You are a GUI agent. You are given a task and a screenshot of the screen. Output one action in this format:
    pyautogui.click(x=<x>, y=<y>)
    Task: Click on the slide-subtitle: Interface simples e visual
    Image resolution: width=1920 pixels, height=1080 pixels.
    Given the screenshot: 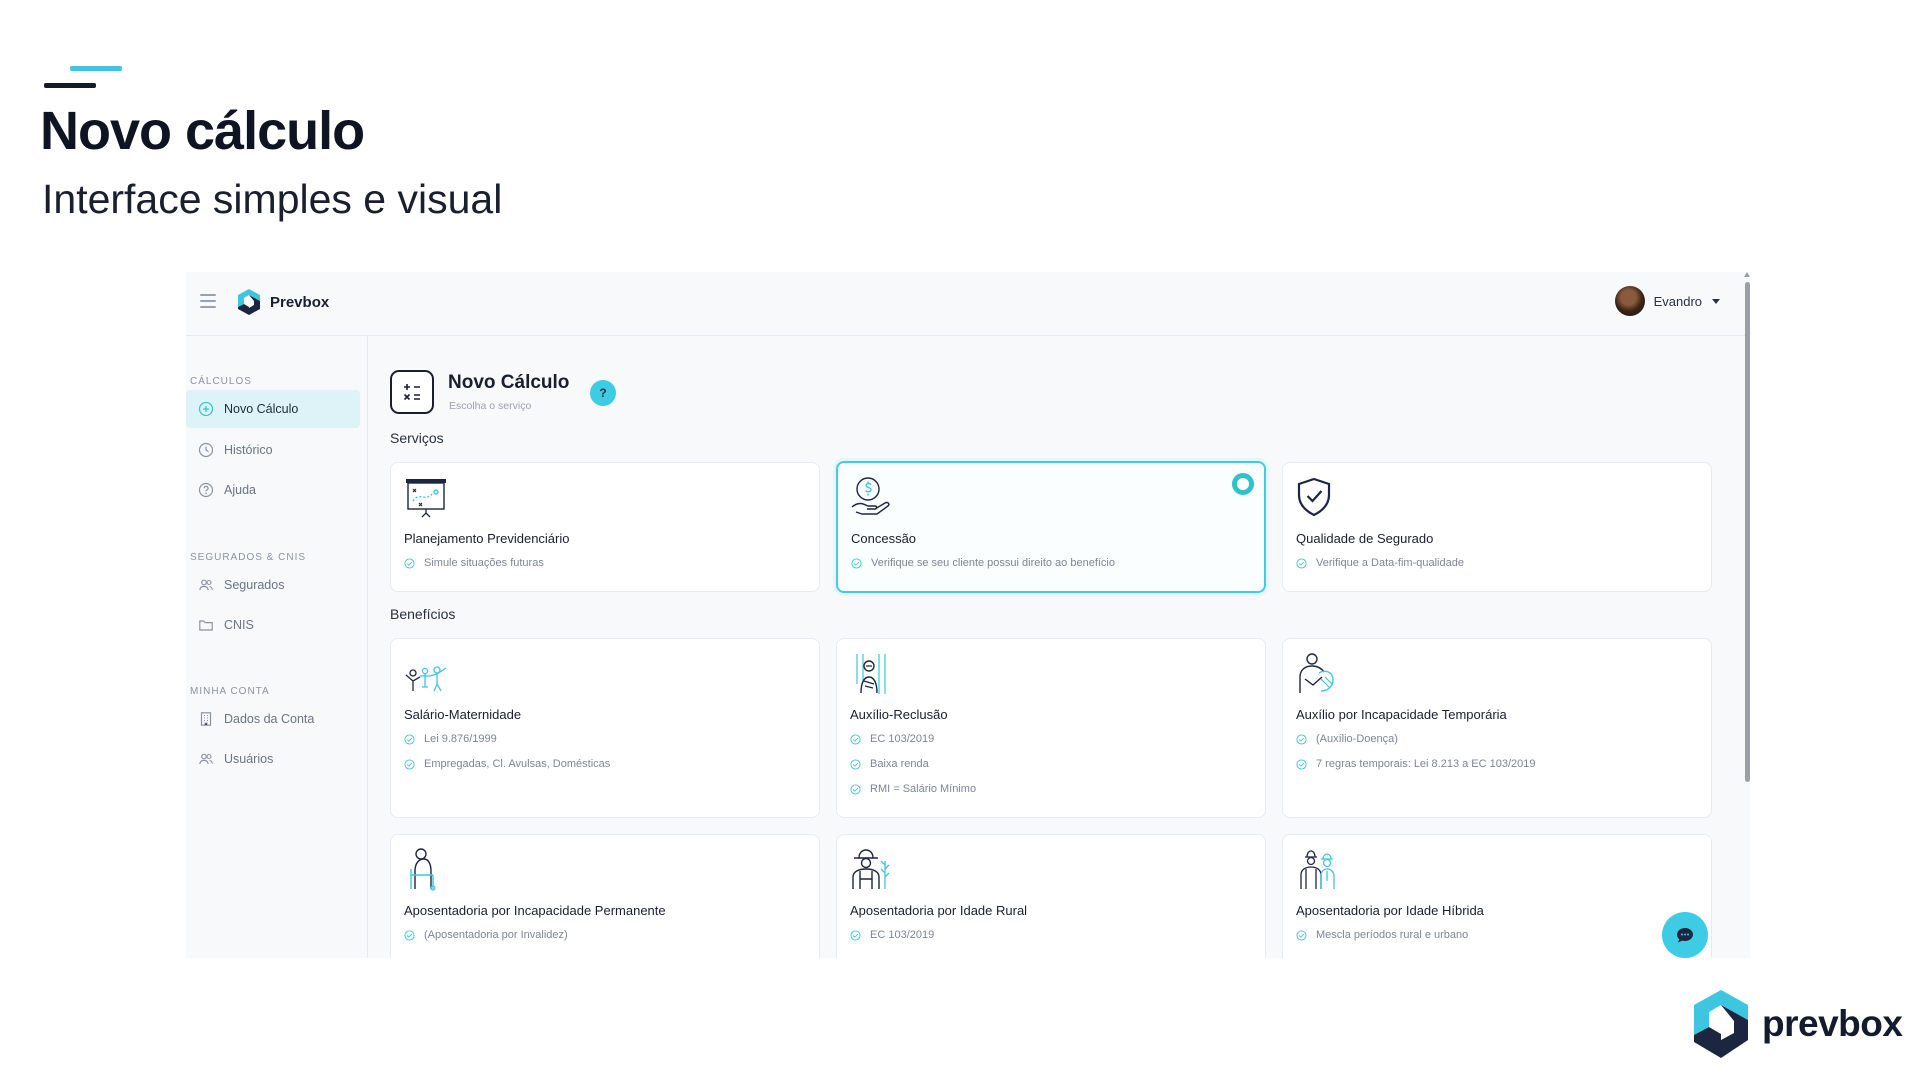 What is the action you would take?
    pyautogui.click(x=272, y=199)
    